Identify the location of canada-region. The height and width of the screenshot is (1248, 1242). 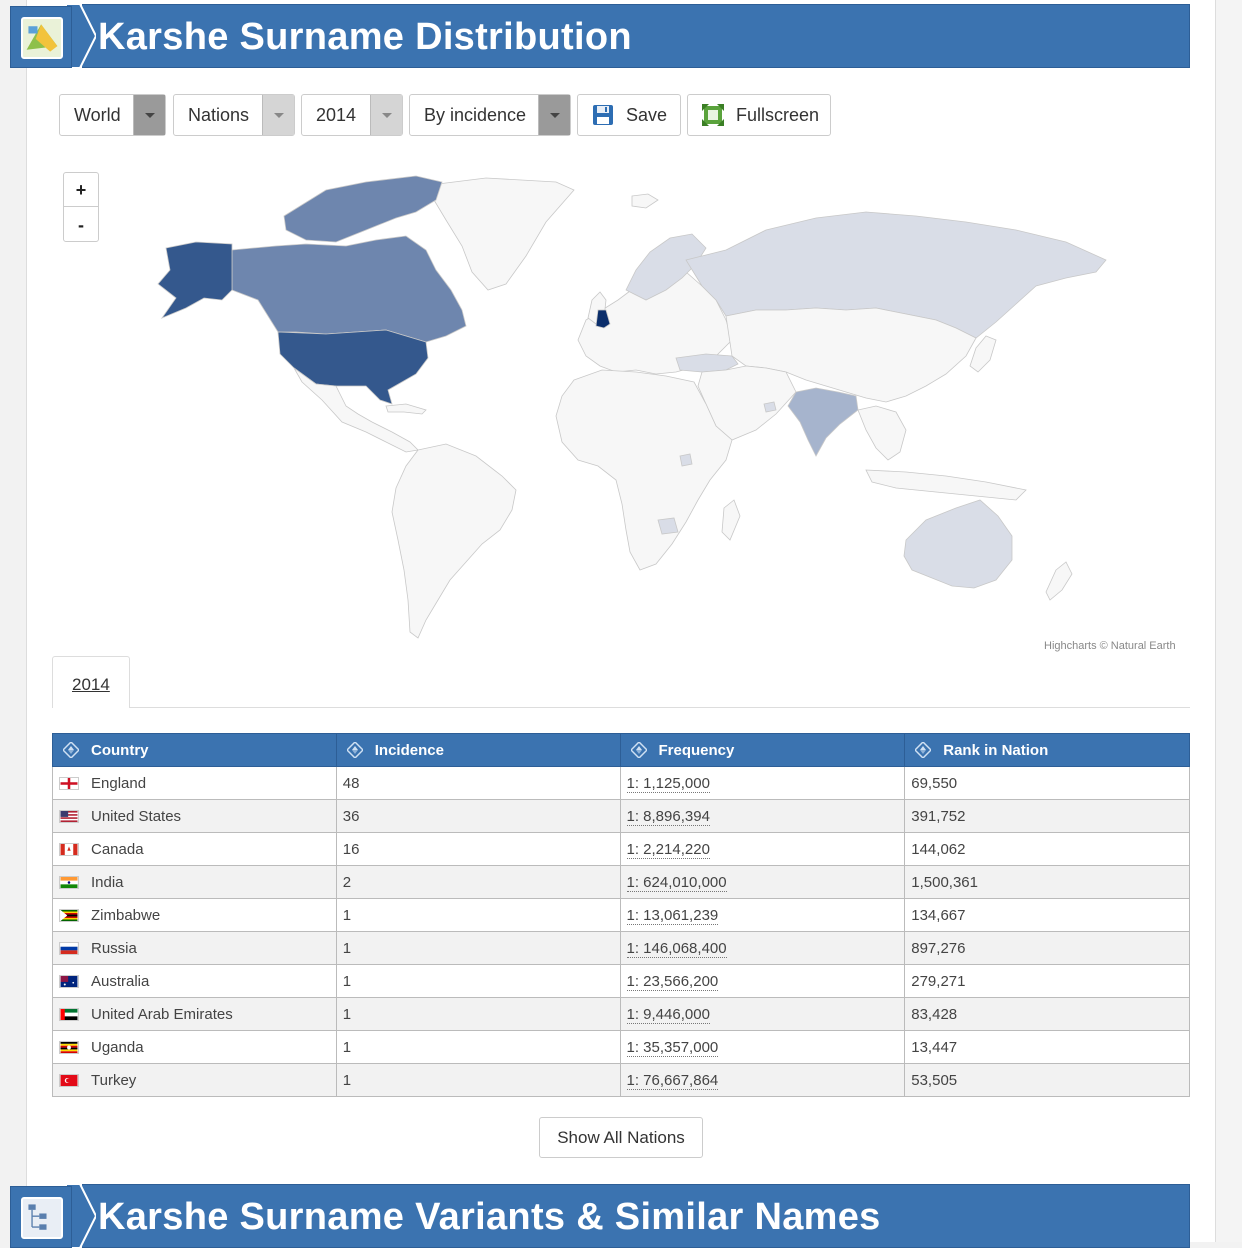
(349, 289).